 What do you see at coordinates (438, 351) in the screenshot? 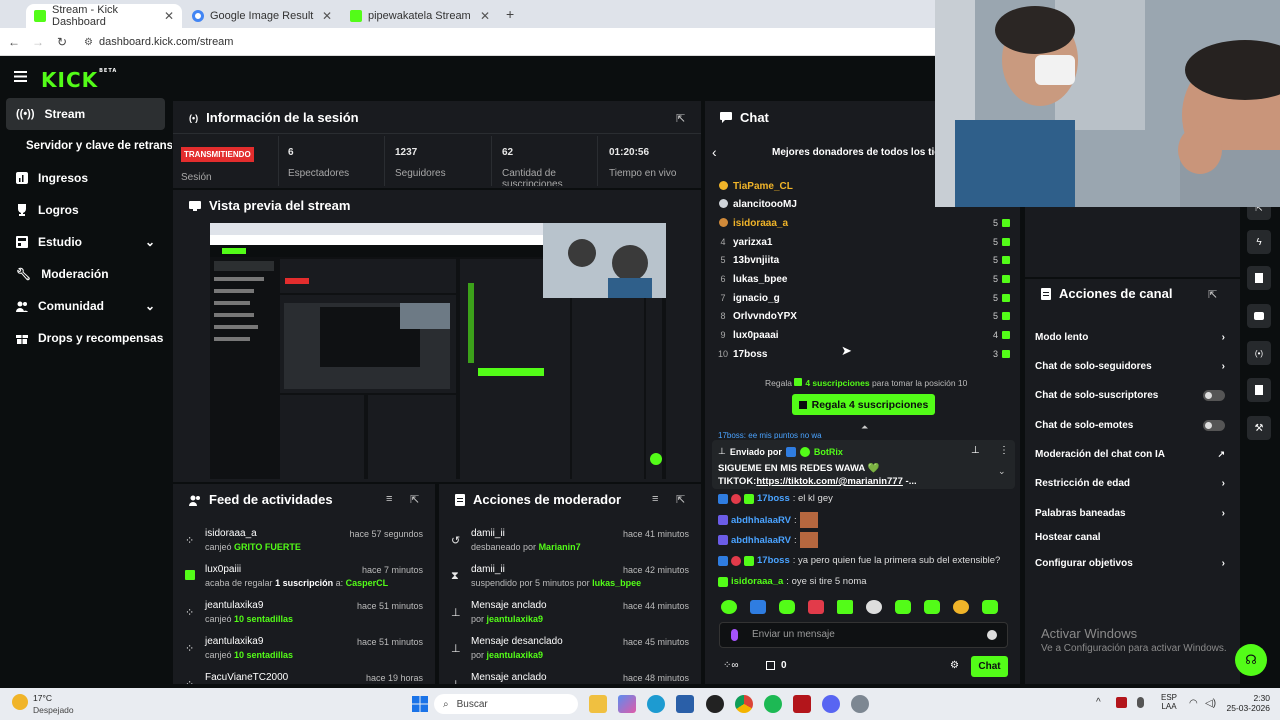
I see `stream-preview-video` at bounding box center [438, 351].